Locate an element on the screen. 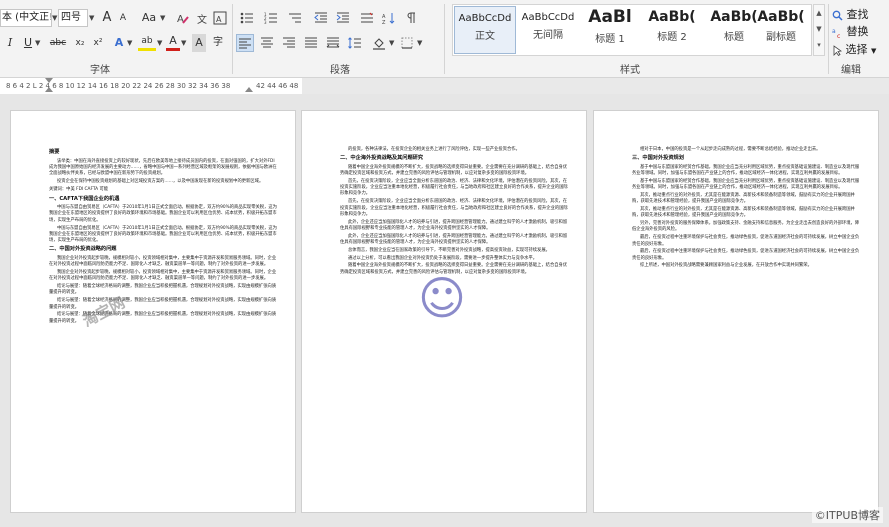 The width and height of the screenshot is (889, 527). find-label: 查找 is located at coordinates (858, 14).